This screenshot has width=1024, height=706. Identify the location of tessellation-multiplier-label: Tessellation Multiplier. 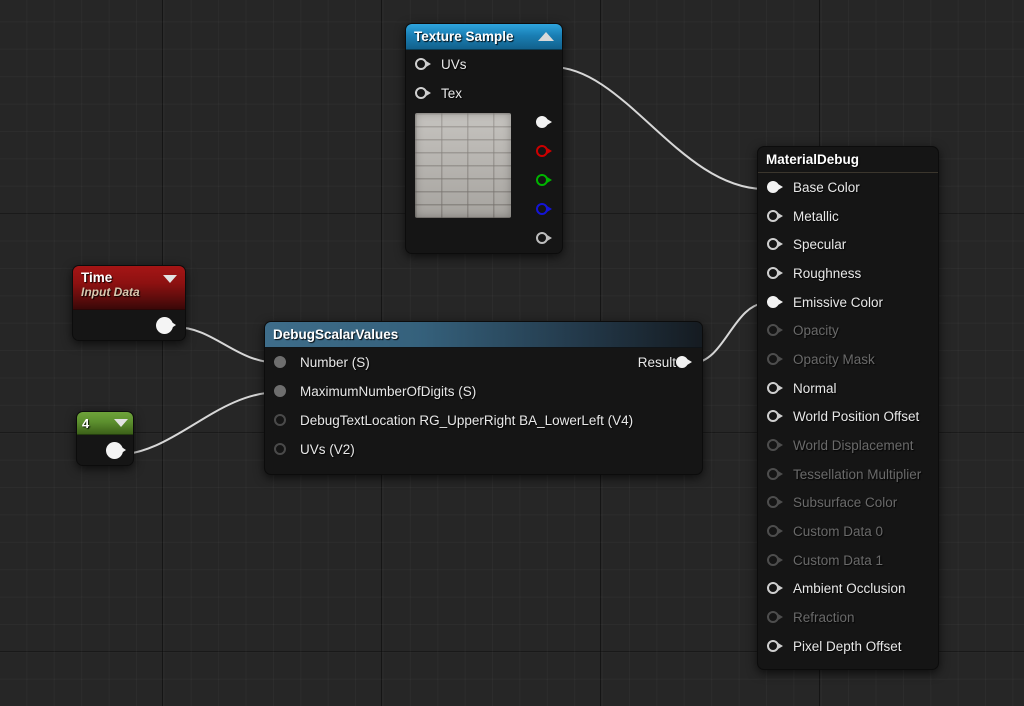
(857, 474).